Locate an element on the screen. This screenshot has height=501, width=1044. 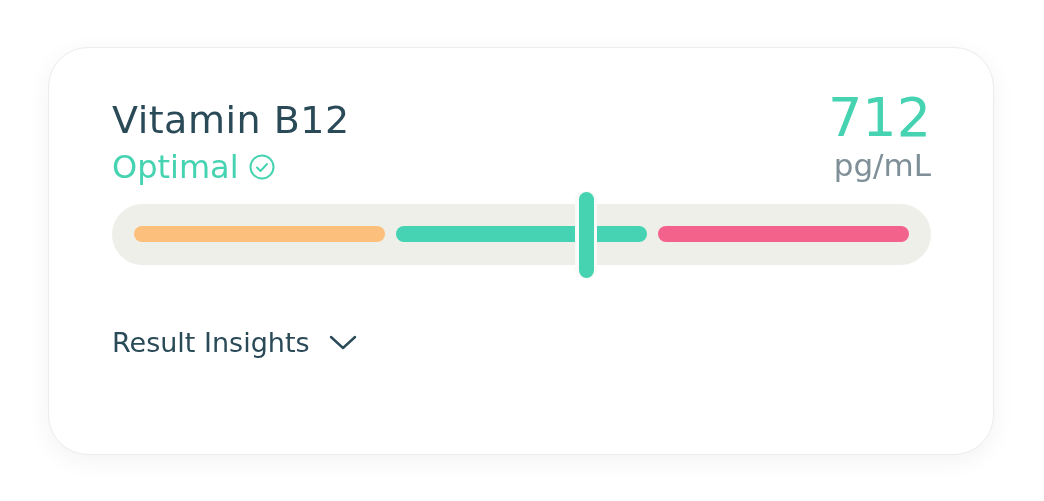
result-value: 712 is located at coordinates (879, 118).